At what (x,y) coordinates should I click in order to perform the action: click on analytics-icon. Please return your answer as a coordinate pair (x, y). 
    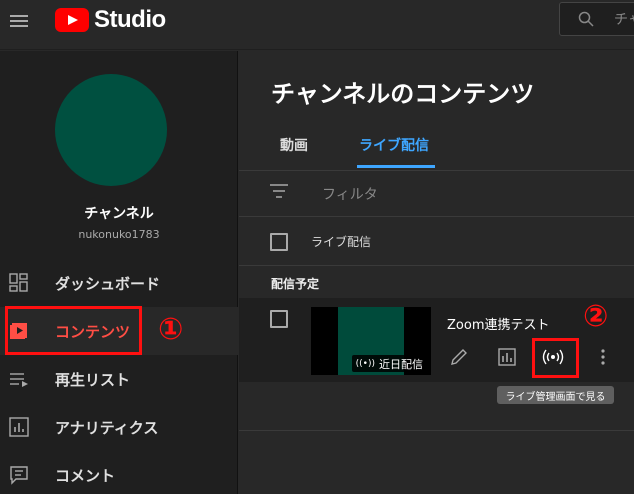
    Looking at the image, I should click on (19, 427).